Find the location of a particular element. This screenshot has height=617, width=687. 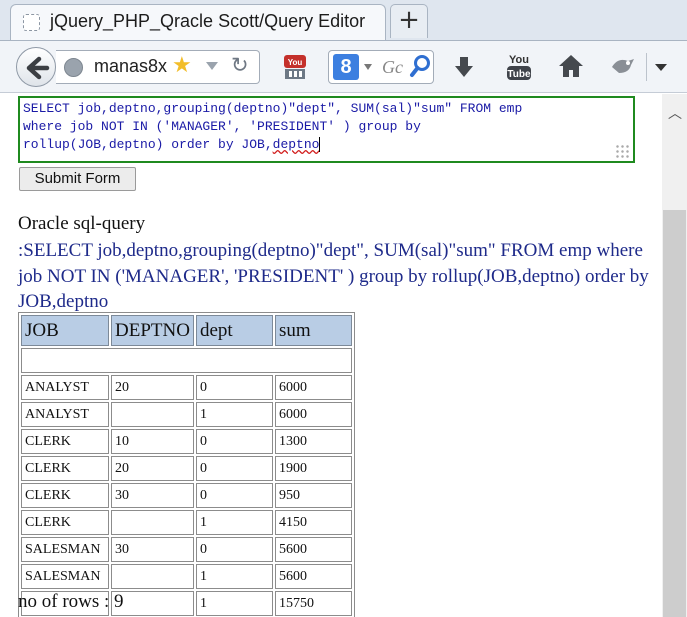

reload-icon: ↻ is located at coordinates (240, 65).